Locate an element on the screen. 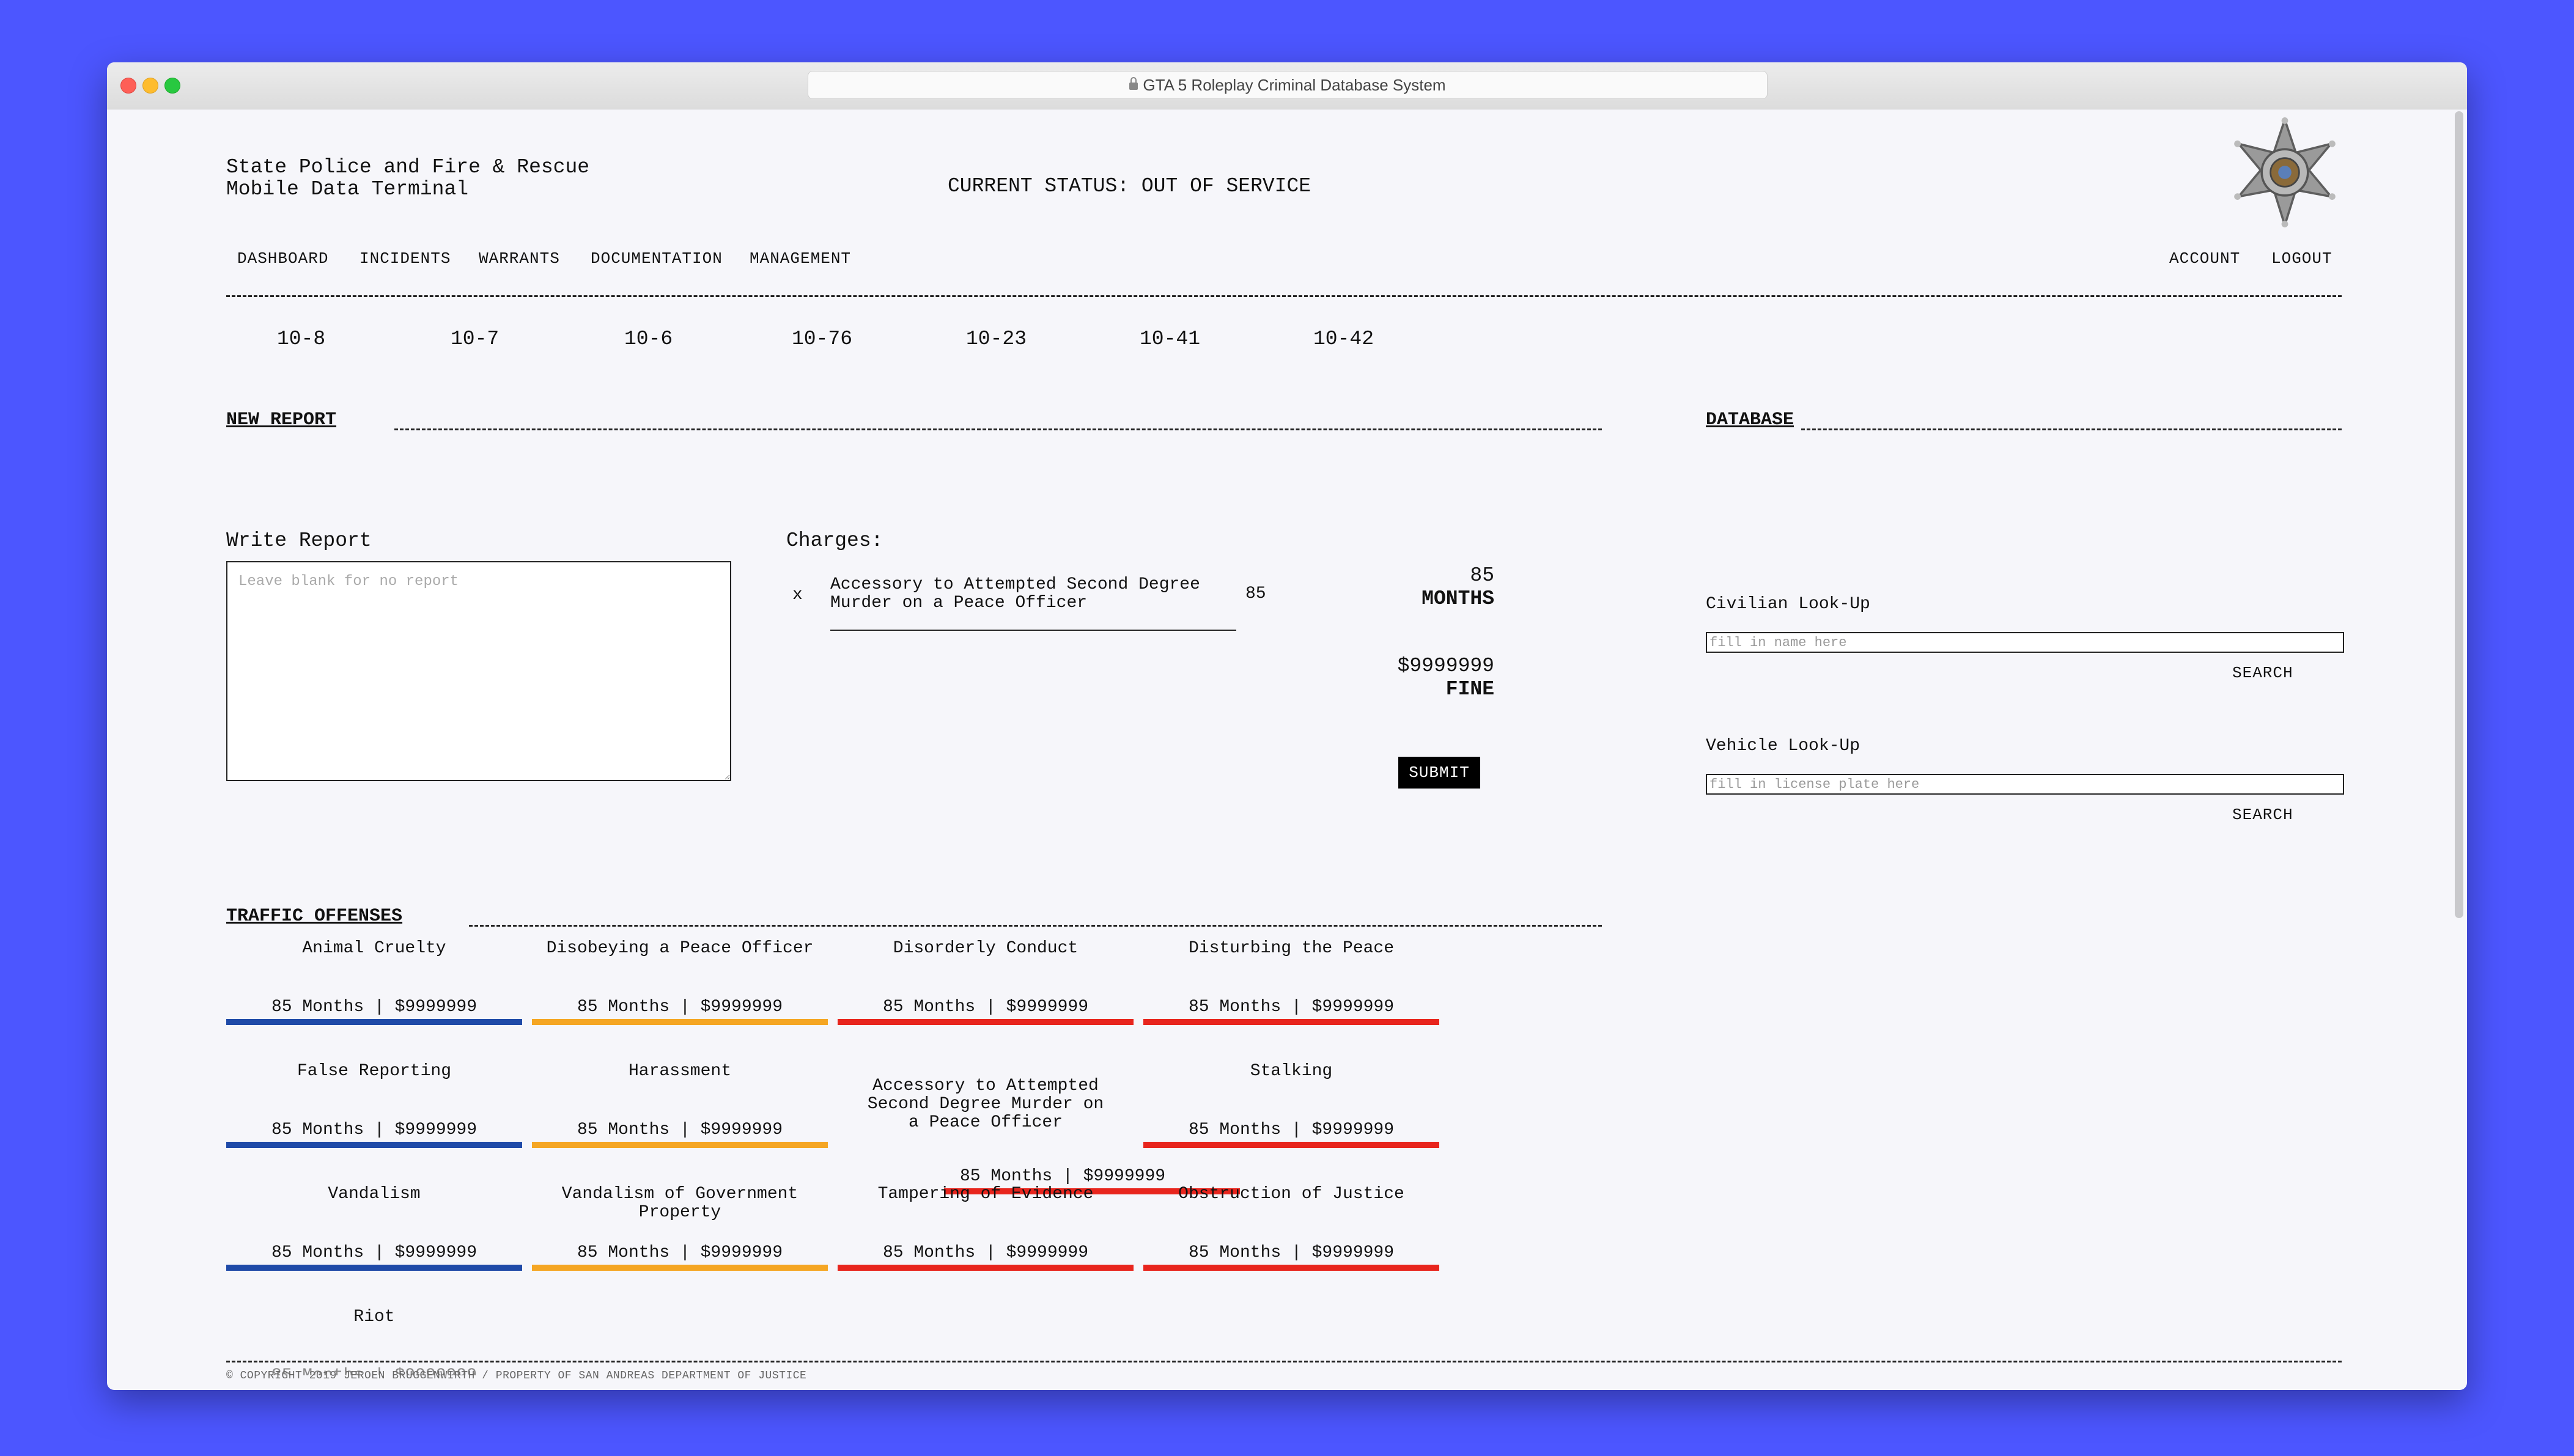 This screenshot has width=2574, height=1456. submit-button: SUBMIT is located at coordinates (1439, 773).